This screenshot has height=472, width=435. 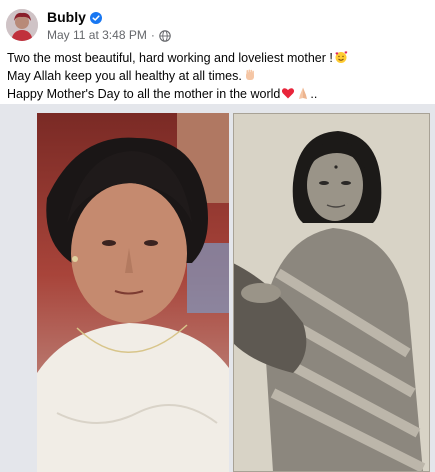 I want to click on post-header: Bubly May 11 at 3:48 PM ·, so click(x=88, y=25).